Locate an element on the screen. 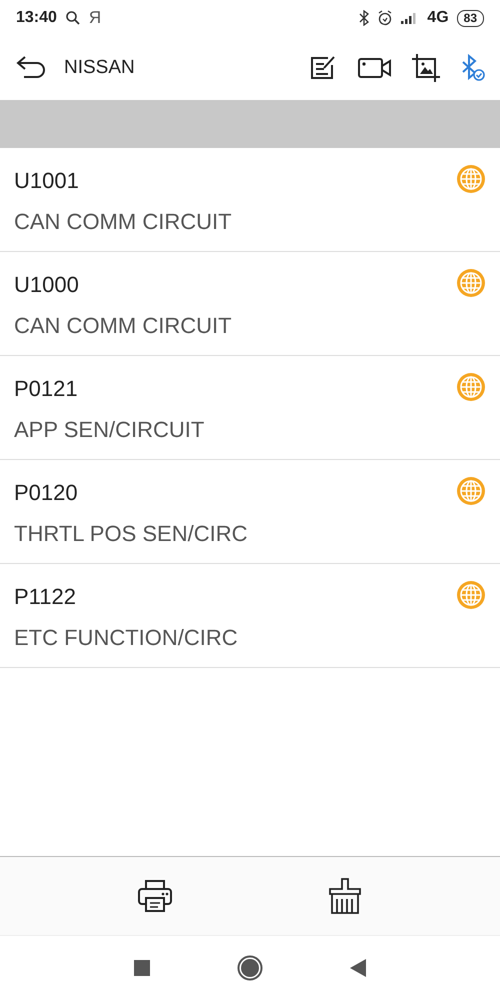  fault-code: U1000 is located at coordinates (47, 285).